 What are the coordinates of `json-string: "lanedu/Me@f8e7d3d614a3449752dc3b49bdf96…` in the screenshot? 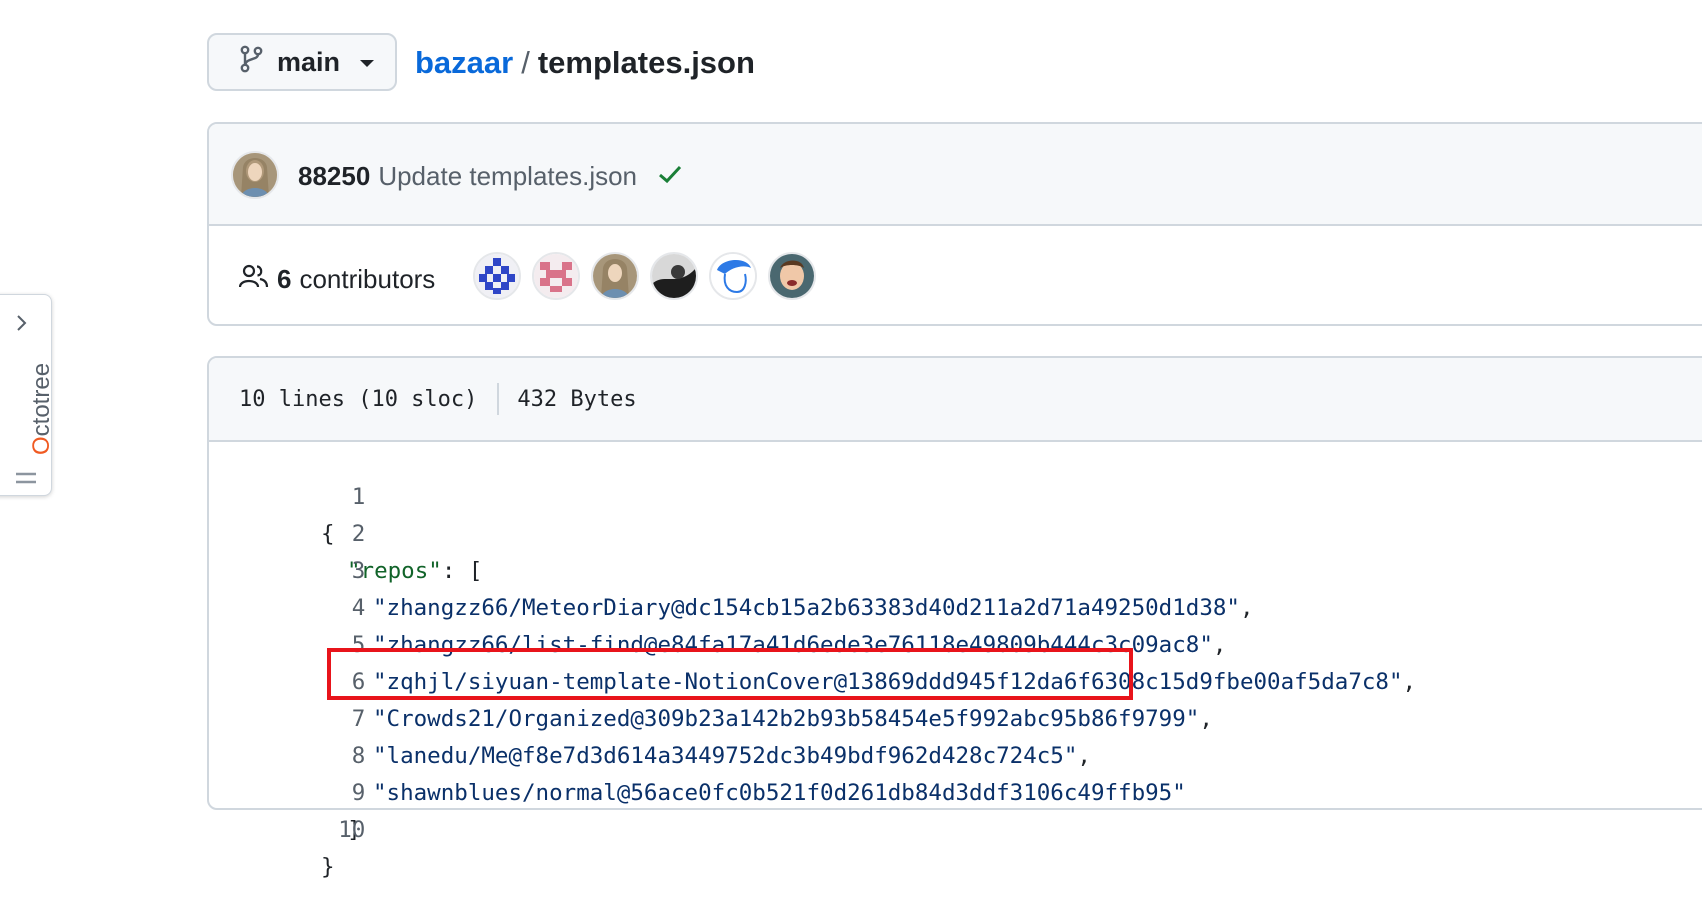 It's located at (725, 756).